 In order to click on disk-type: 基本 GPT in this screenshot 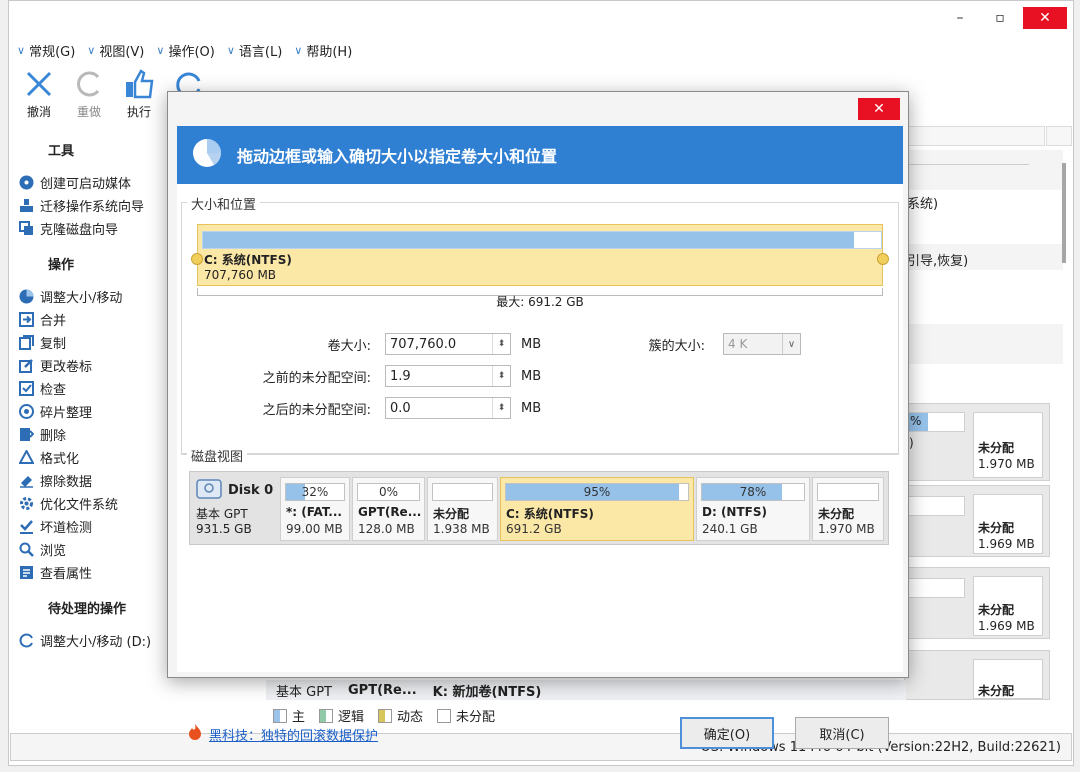, I will do `click(222, 514)`.